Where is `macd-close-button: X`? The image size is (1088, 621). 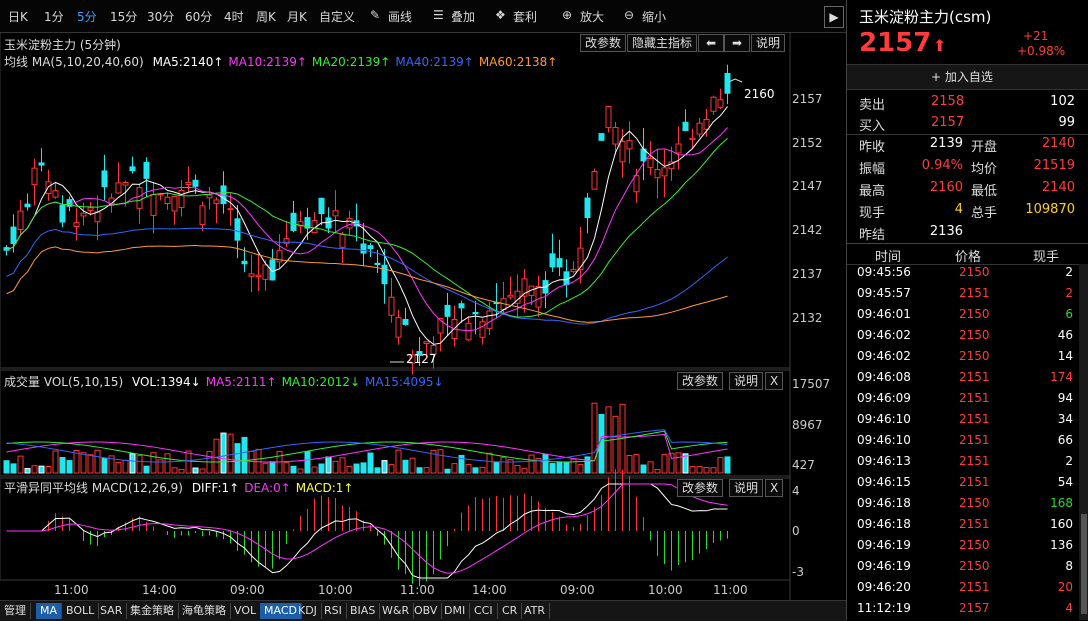 macd-close-button: X is located at coordinates (774, 488).